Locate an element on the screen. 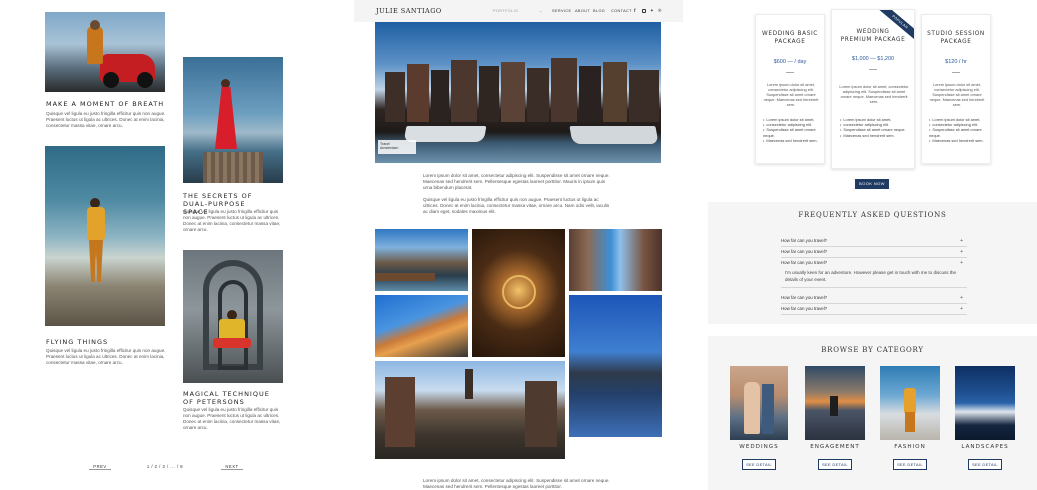 This screenshot has width=1037, height=490. portfolio-title-3: FLYING THINGS is located at coordinates (106, 342).